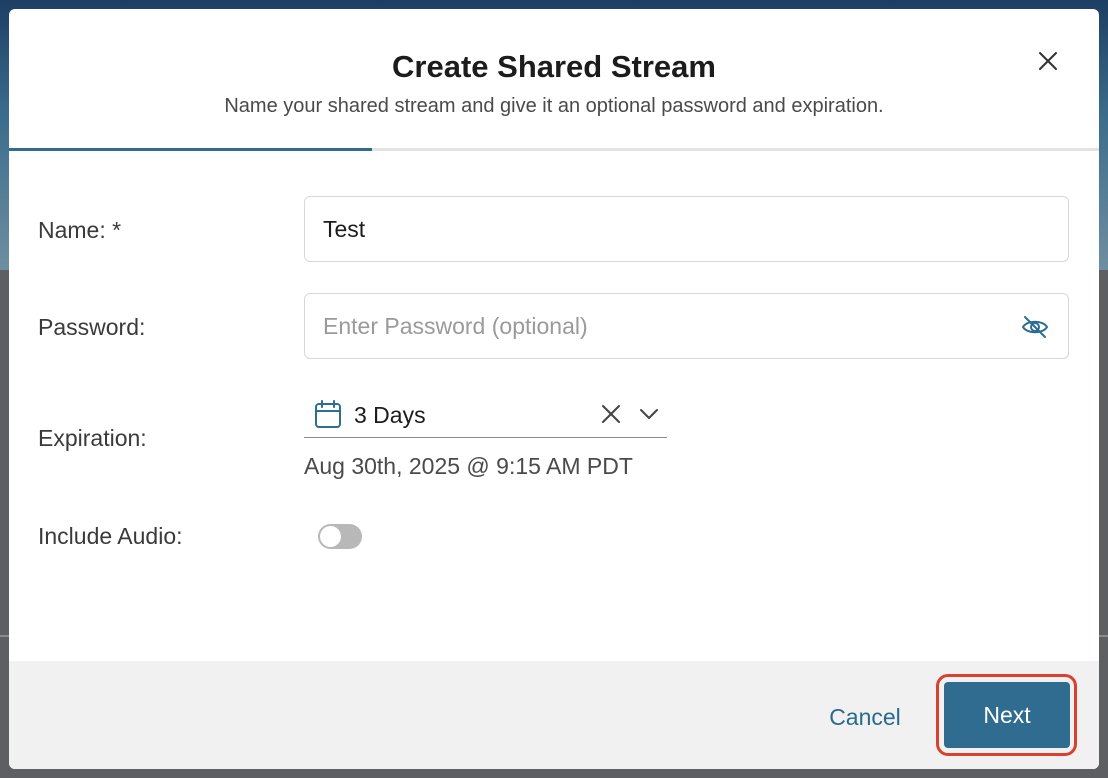 The image size is (1108, 778). Describe the element at coordinates (686, 326) in the screenshot. I see `password-input: Enter Password (optional)` at that location.